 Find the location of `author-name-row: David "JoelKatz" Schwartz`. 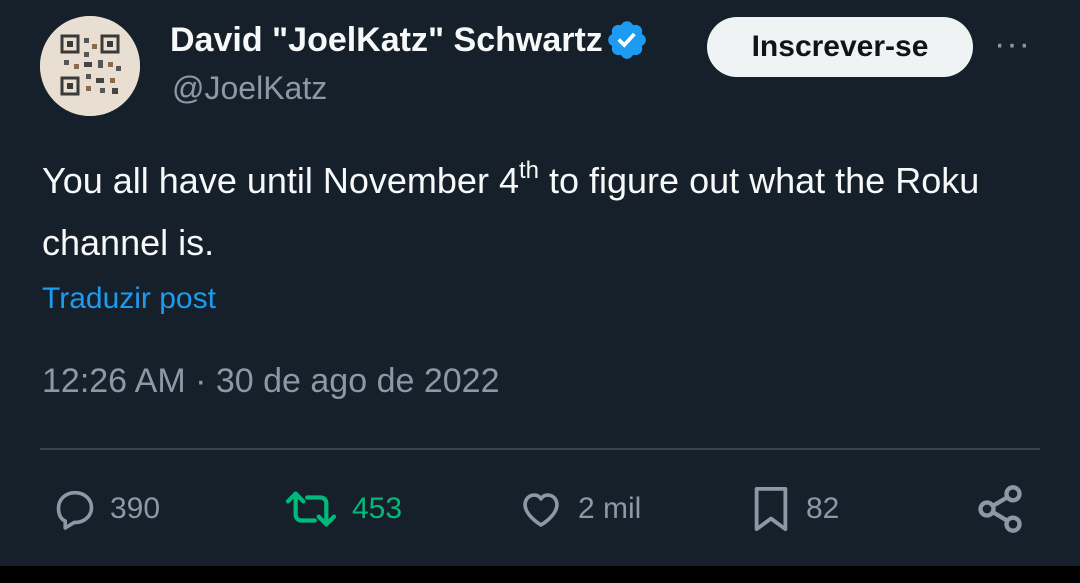

author-name-row: David "JoelKatz" Schwartz is located at coordinates (409, 40).